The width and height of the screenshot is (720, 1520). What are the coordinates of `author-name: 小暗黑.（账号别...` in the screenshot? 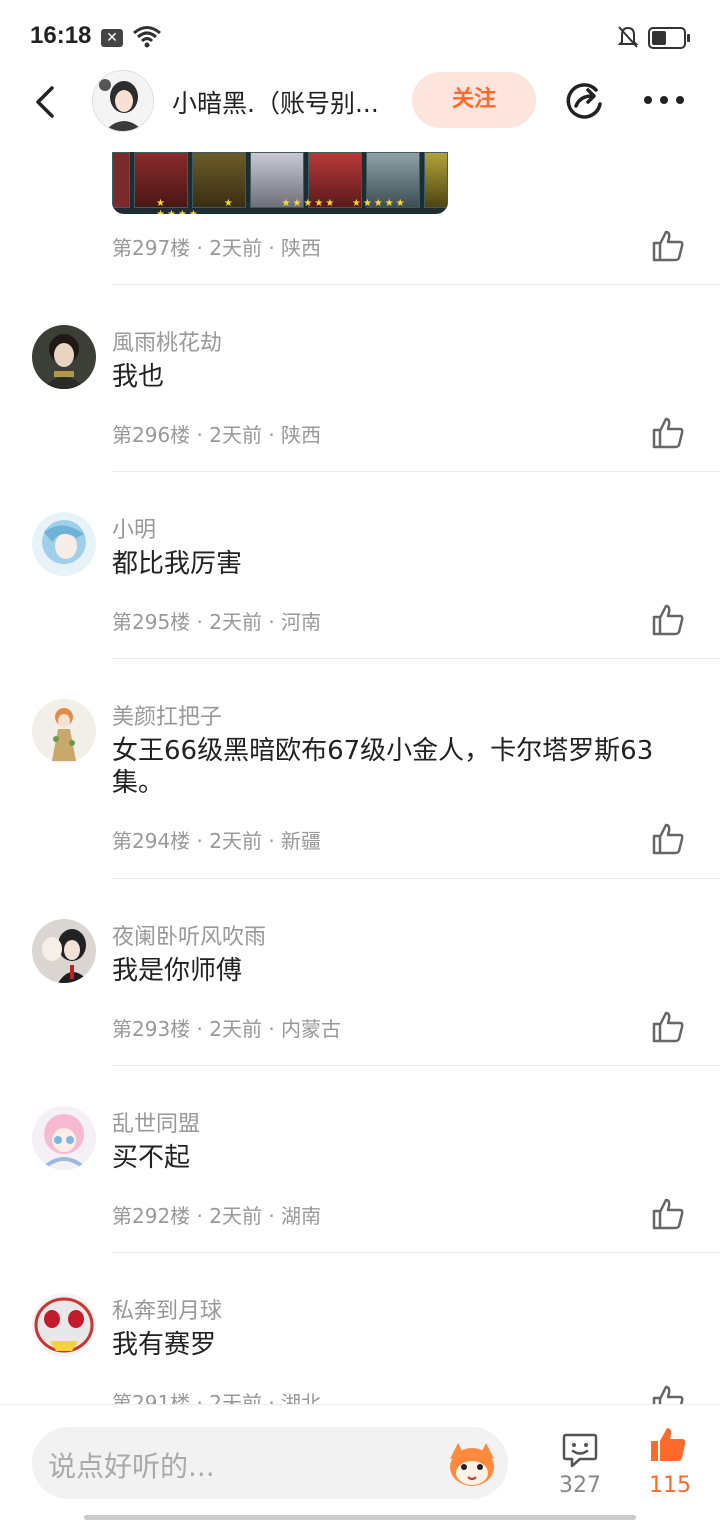 It's located at (286, 102).